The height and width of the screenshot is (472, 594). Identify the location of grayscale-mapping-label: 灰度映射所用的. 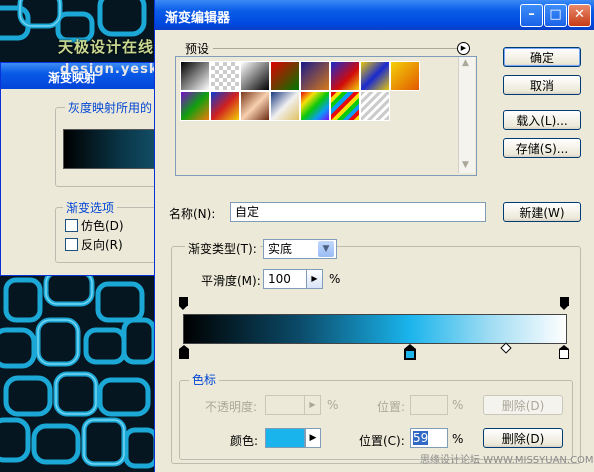
(110, 107).